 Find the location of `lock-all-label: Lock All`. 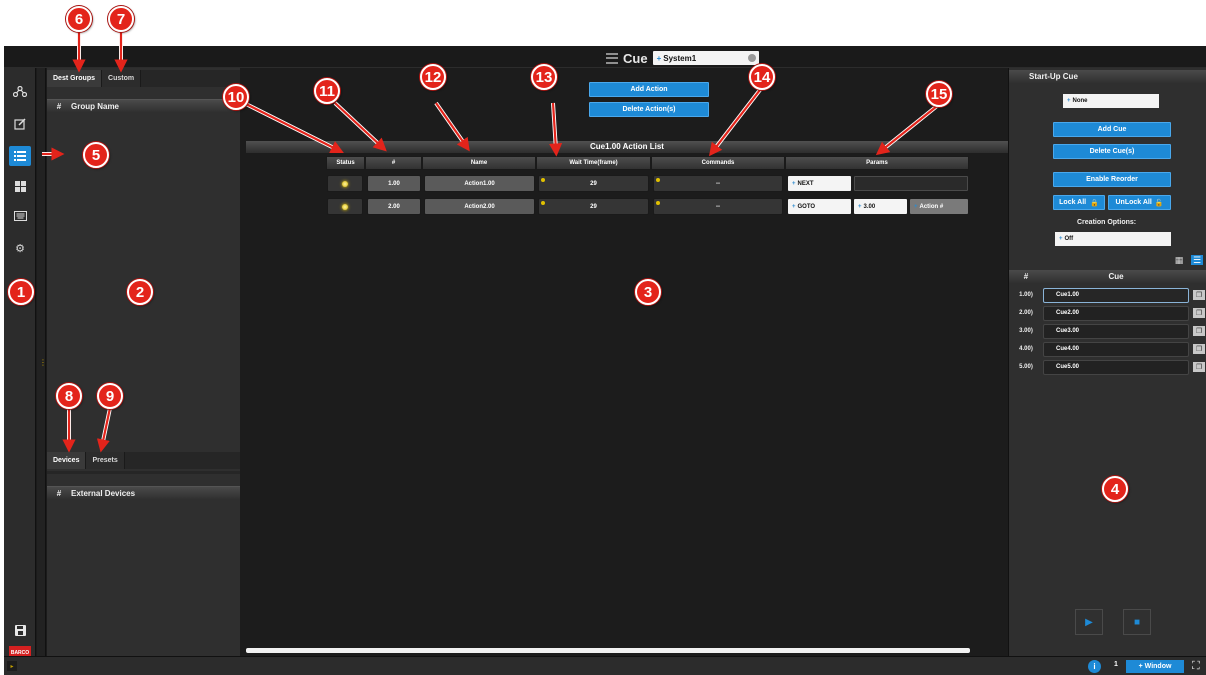

lock-all-label: Lock All is located at coordinates (1073, 202).